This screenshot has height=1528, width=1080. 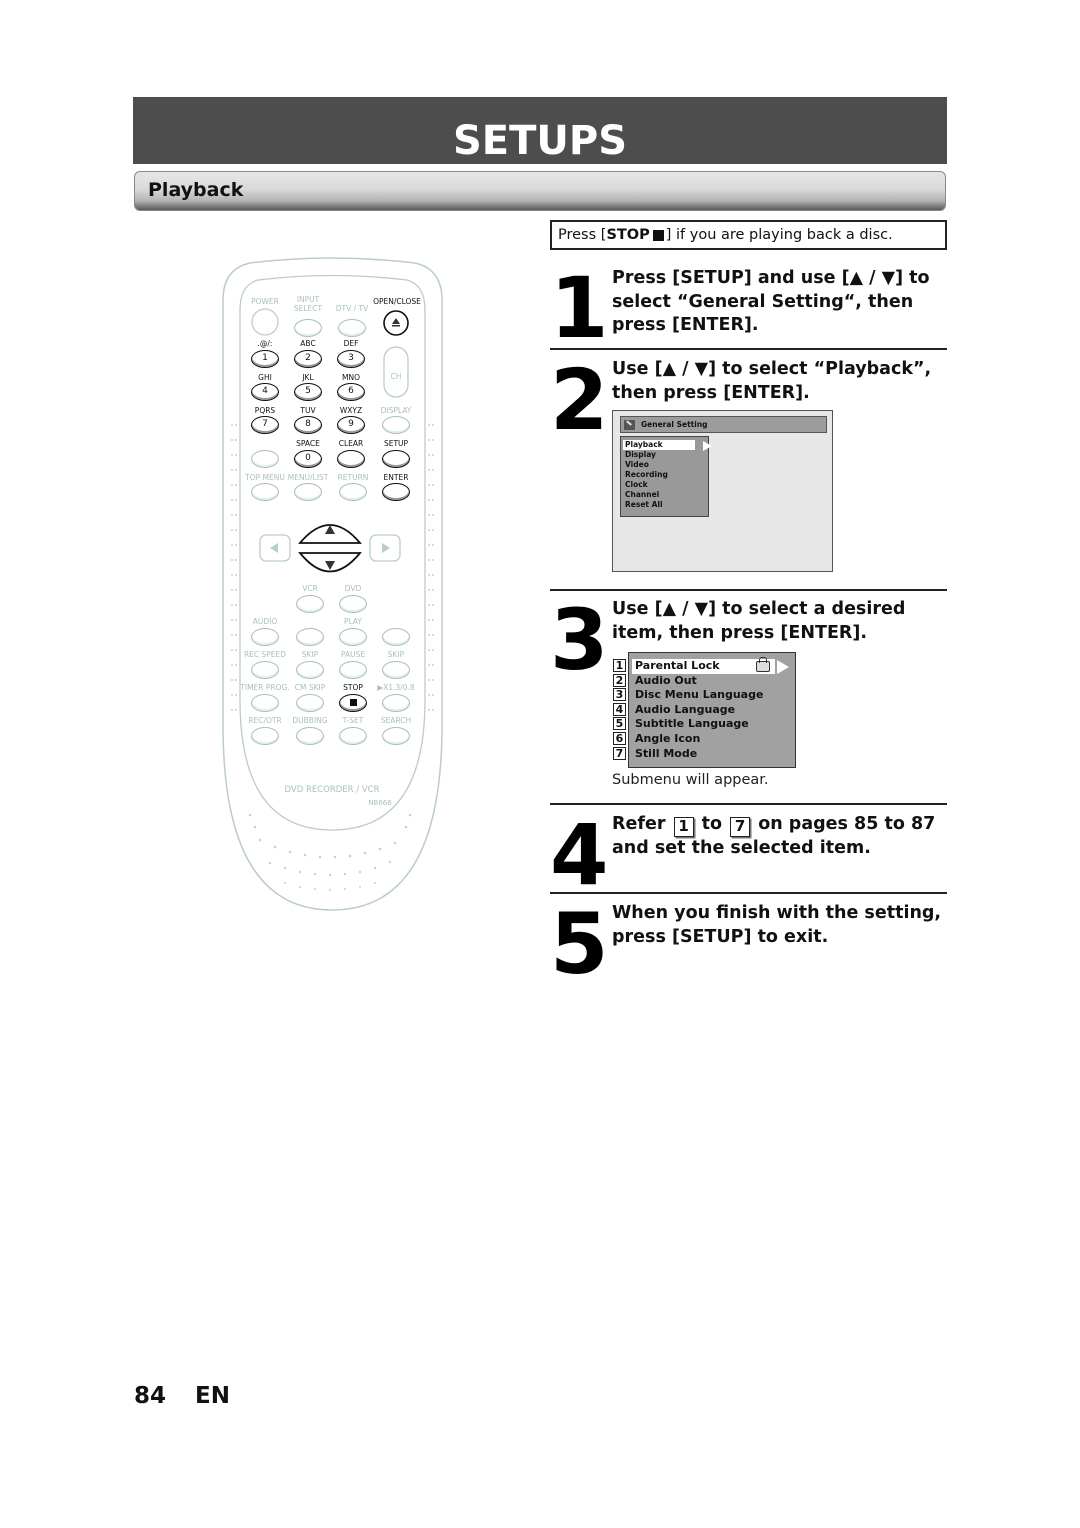 I want to click on play-label: PLAY, so click(x=352, y=621).